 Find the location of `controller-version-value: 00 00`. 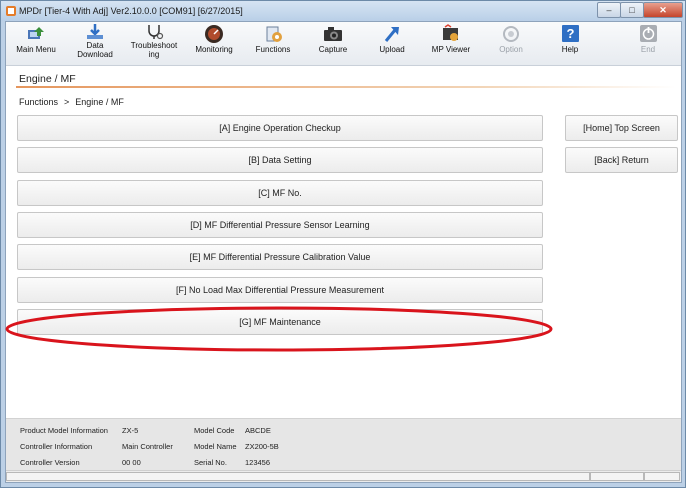

controller-version-value: 00 00 is located at coordinates (131, 462).